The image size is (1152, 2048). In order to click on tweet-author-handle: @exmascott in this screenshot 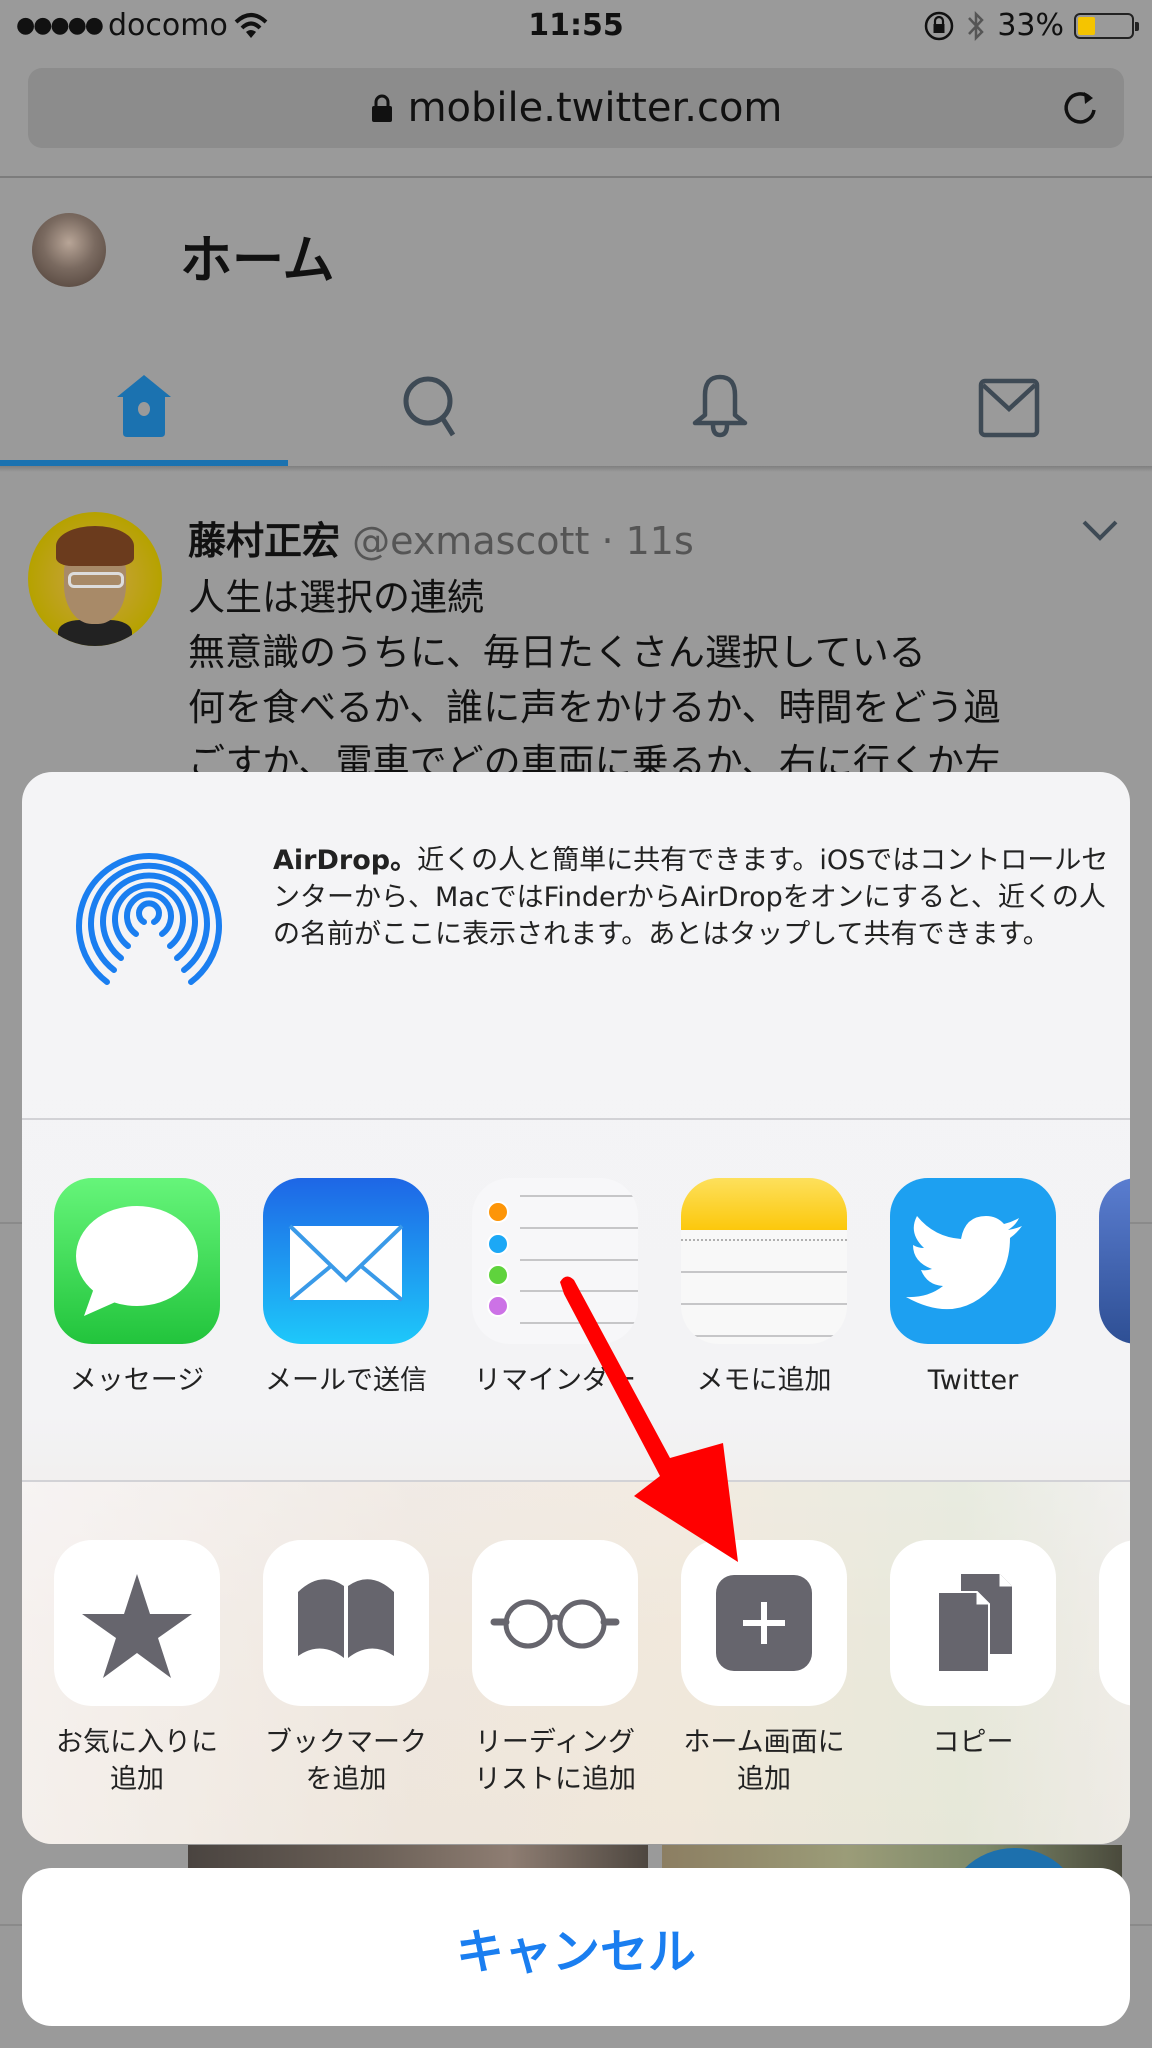, I will do `click(471, 541)`.